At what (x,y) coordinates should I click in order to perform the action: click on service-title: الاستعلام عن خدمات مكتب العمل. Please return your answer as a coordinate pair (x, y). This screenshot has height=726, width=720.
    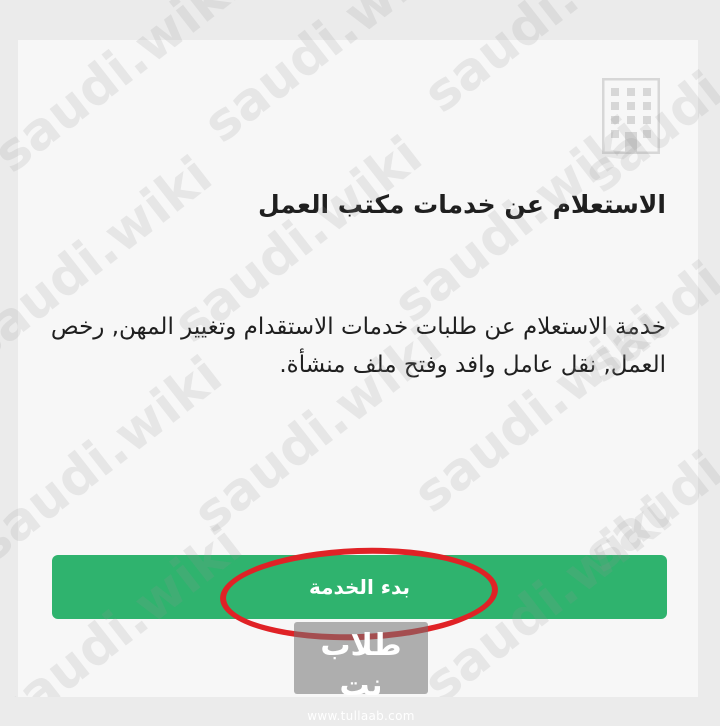
    Looking at the image, I should click on (461, 204).